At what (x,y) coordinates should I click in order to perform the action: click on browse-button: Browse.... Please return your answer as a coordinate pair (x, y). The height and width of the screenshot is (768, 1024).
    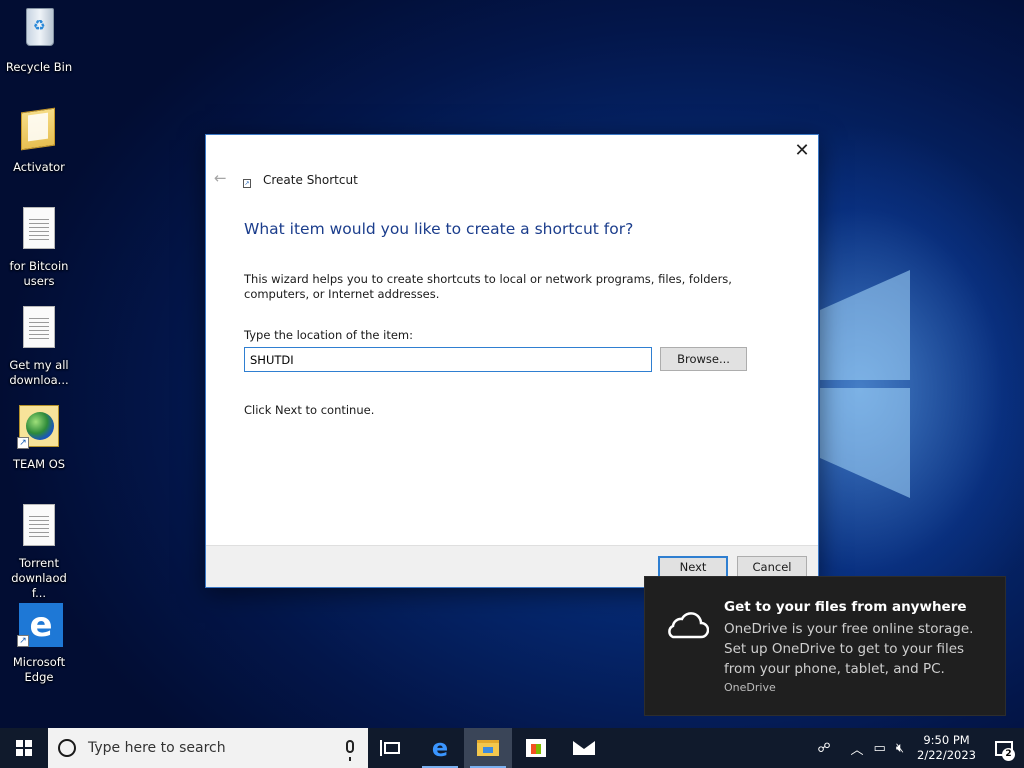
    Looking at the image, I should click on (703, 359).